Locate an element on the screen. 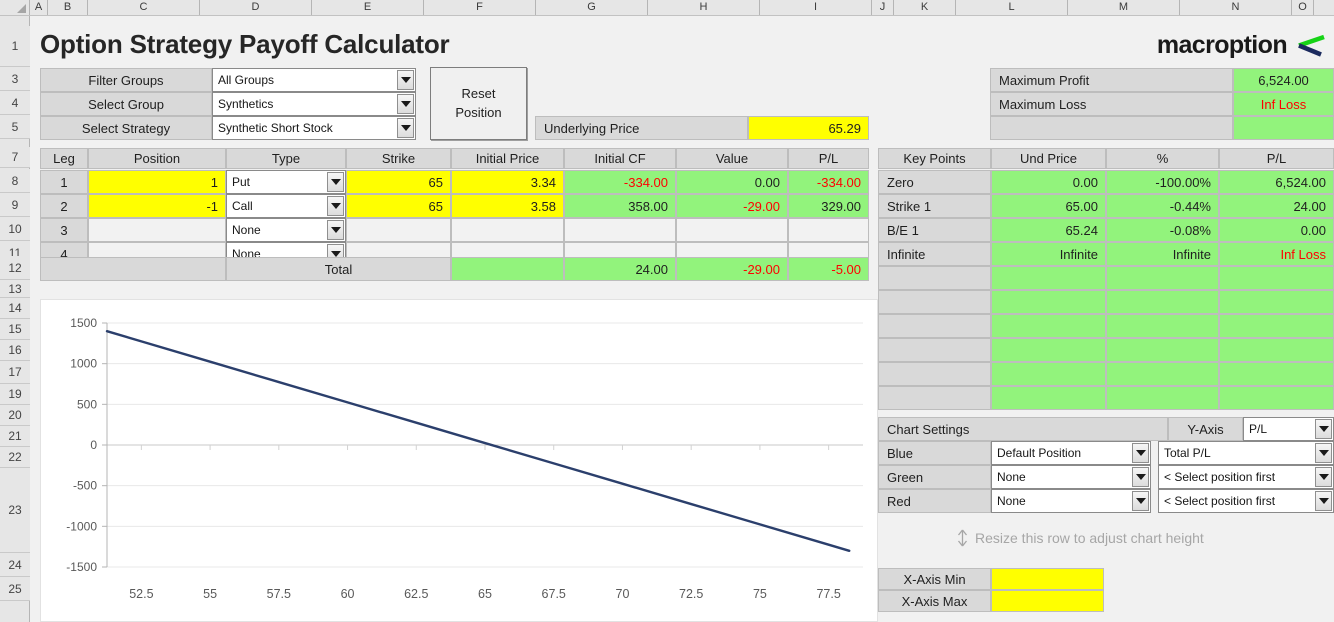 The width and height of the screenshot is (1334, 622). select-group-label: Select Group is located at coordinates (126, 104).